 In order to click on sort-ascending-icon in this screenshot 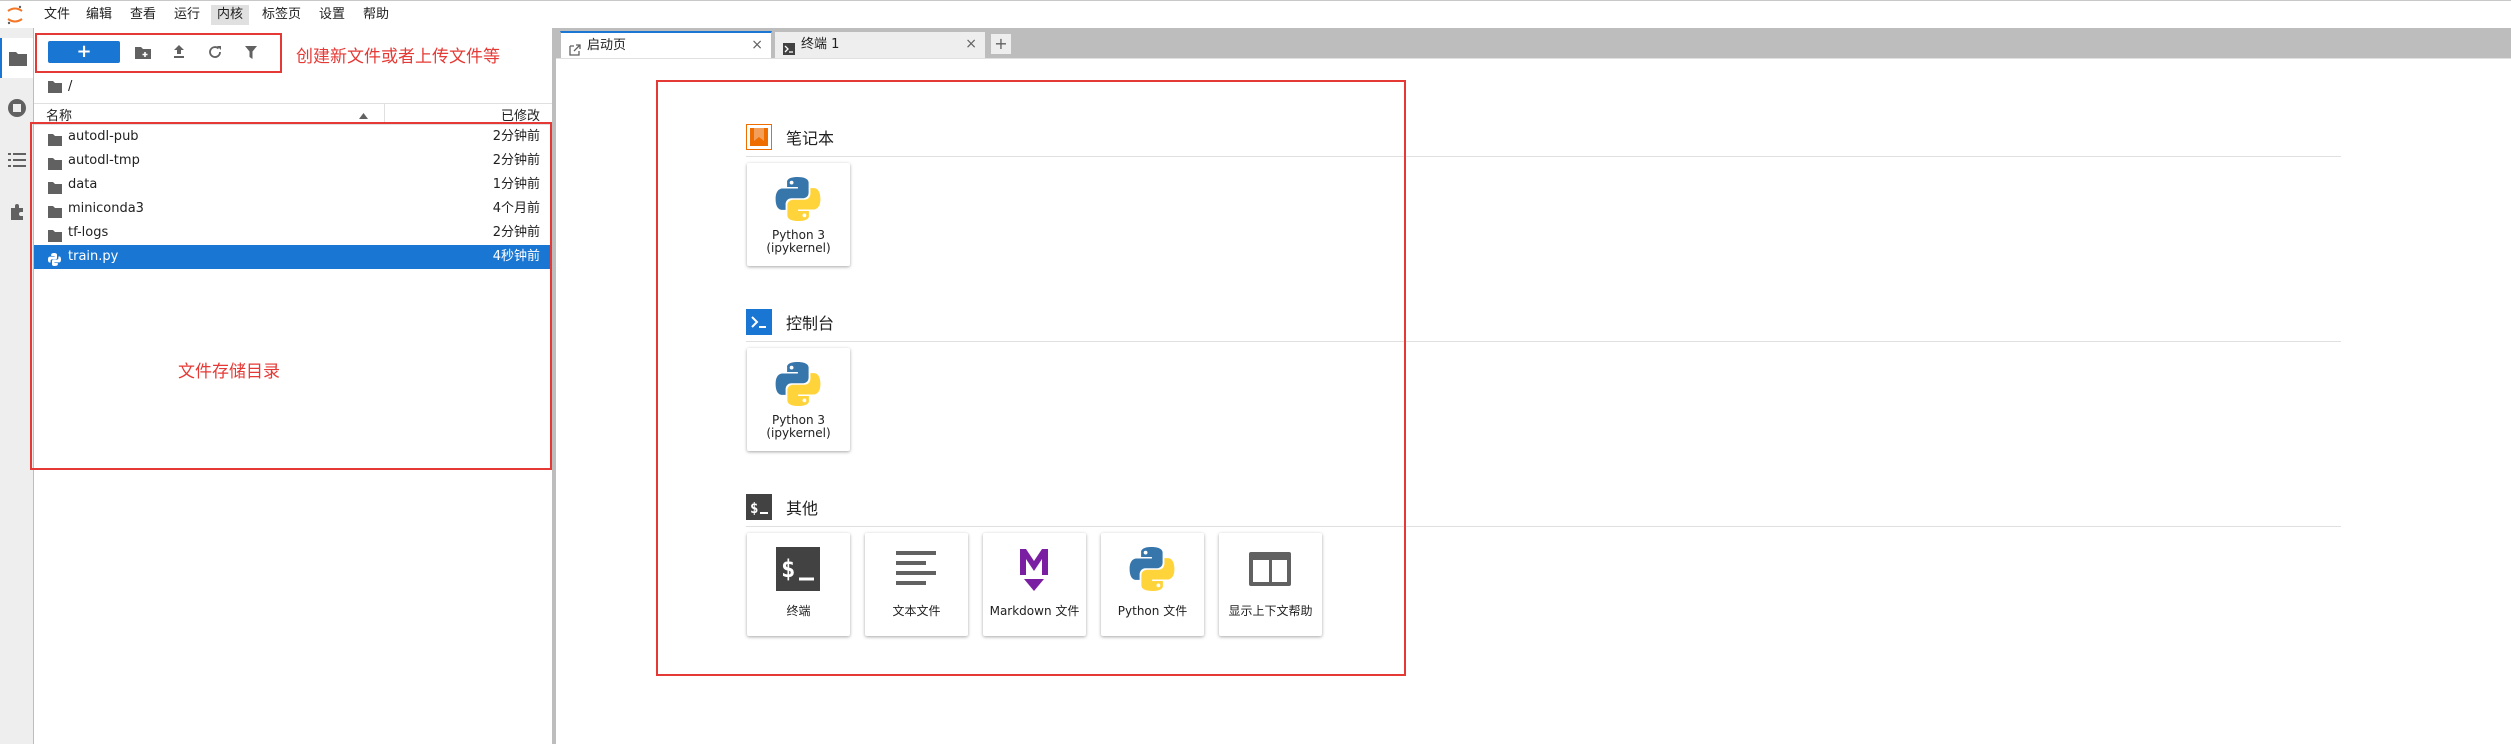, I will do `click(363, 115)`.